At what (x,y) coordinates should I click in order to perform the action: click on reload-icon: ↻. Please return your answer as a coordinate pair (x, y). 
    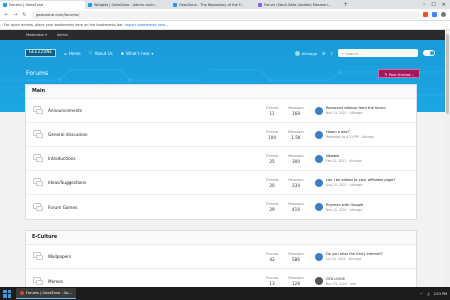
    Looking at the image, I should click on (24, 15).